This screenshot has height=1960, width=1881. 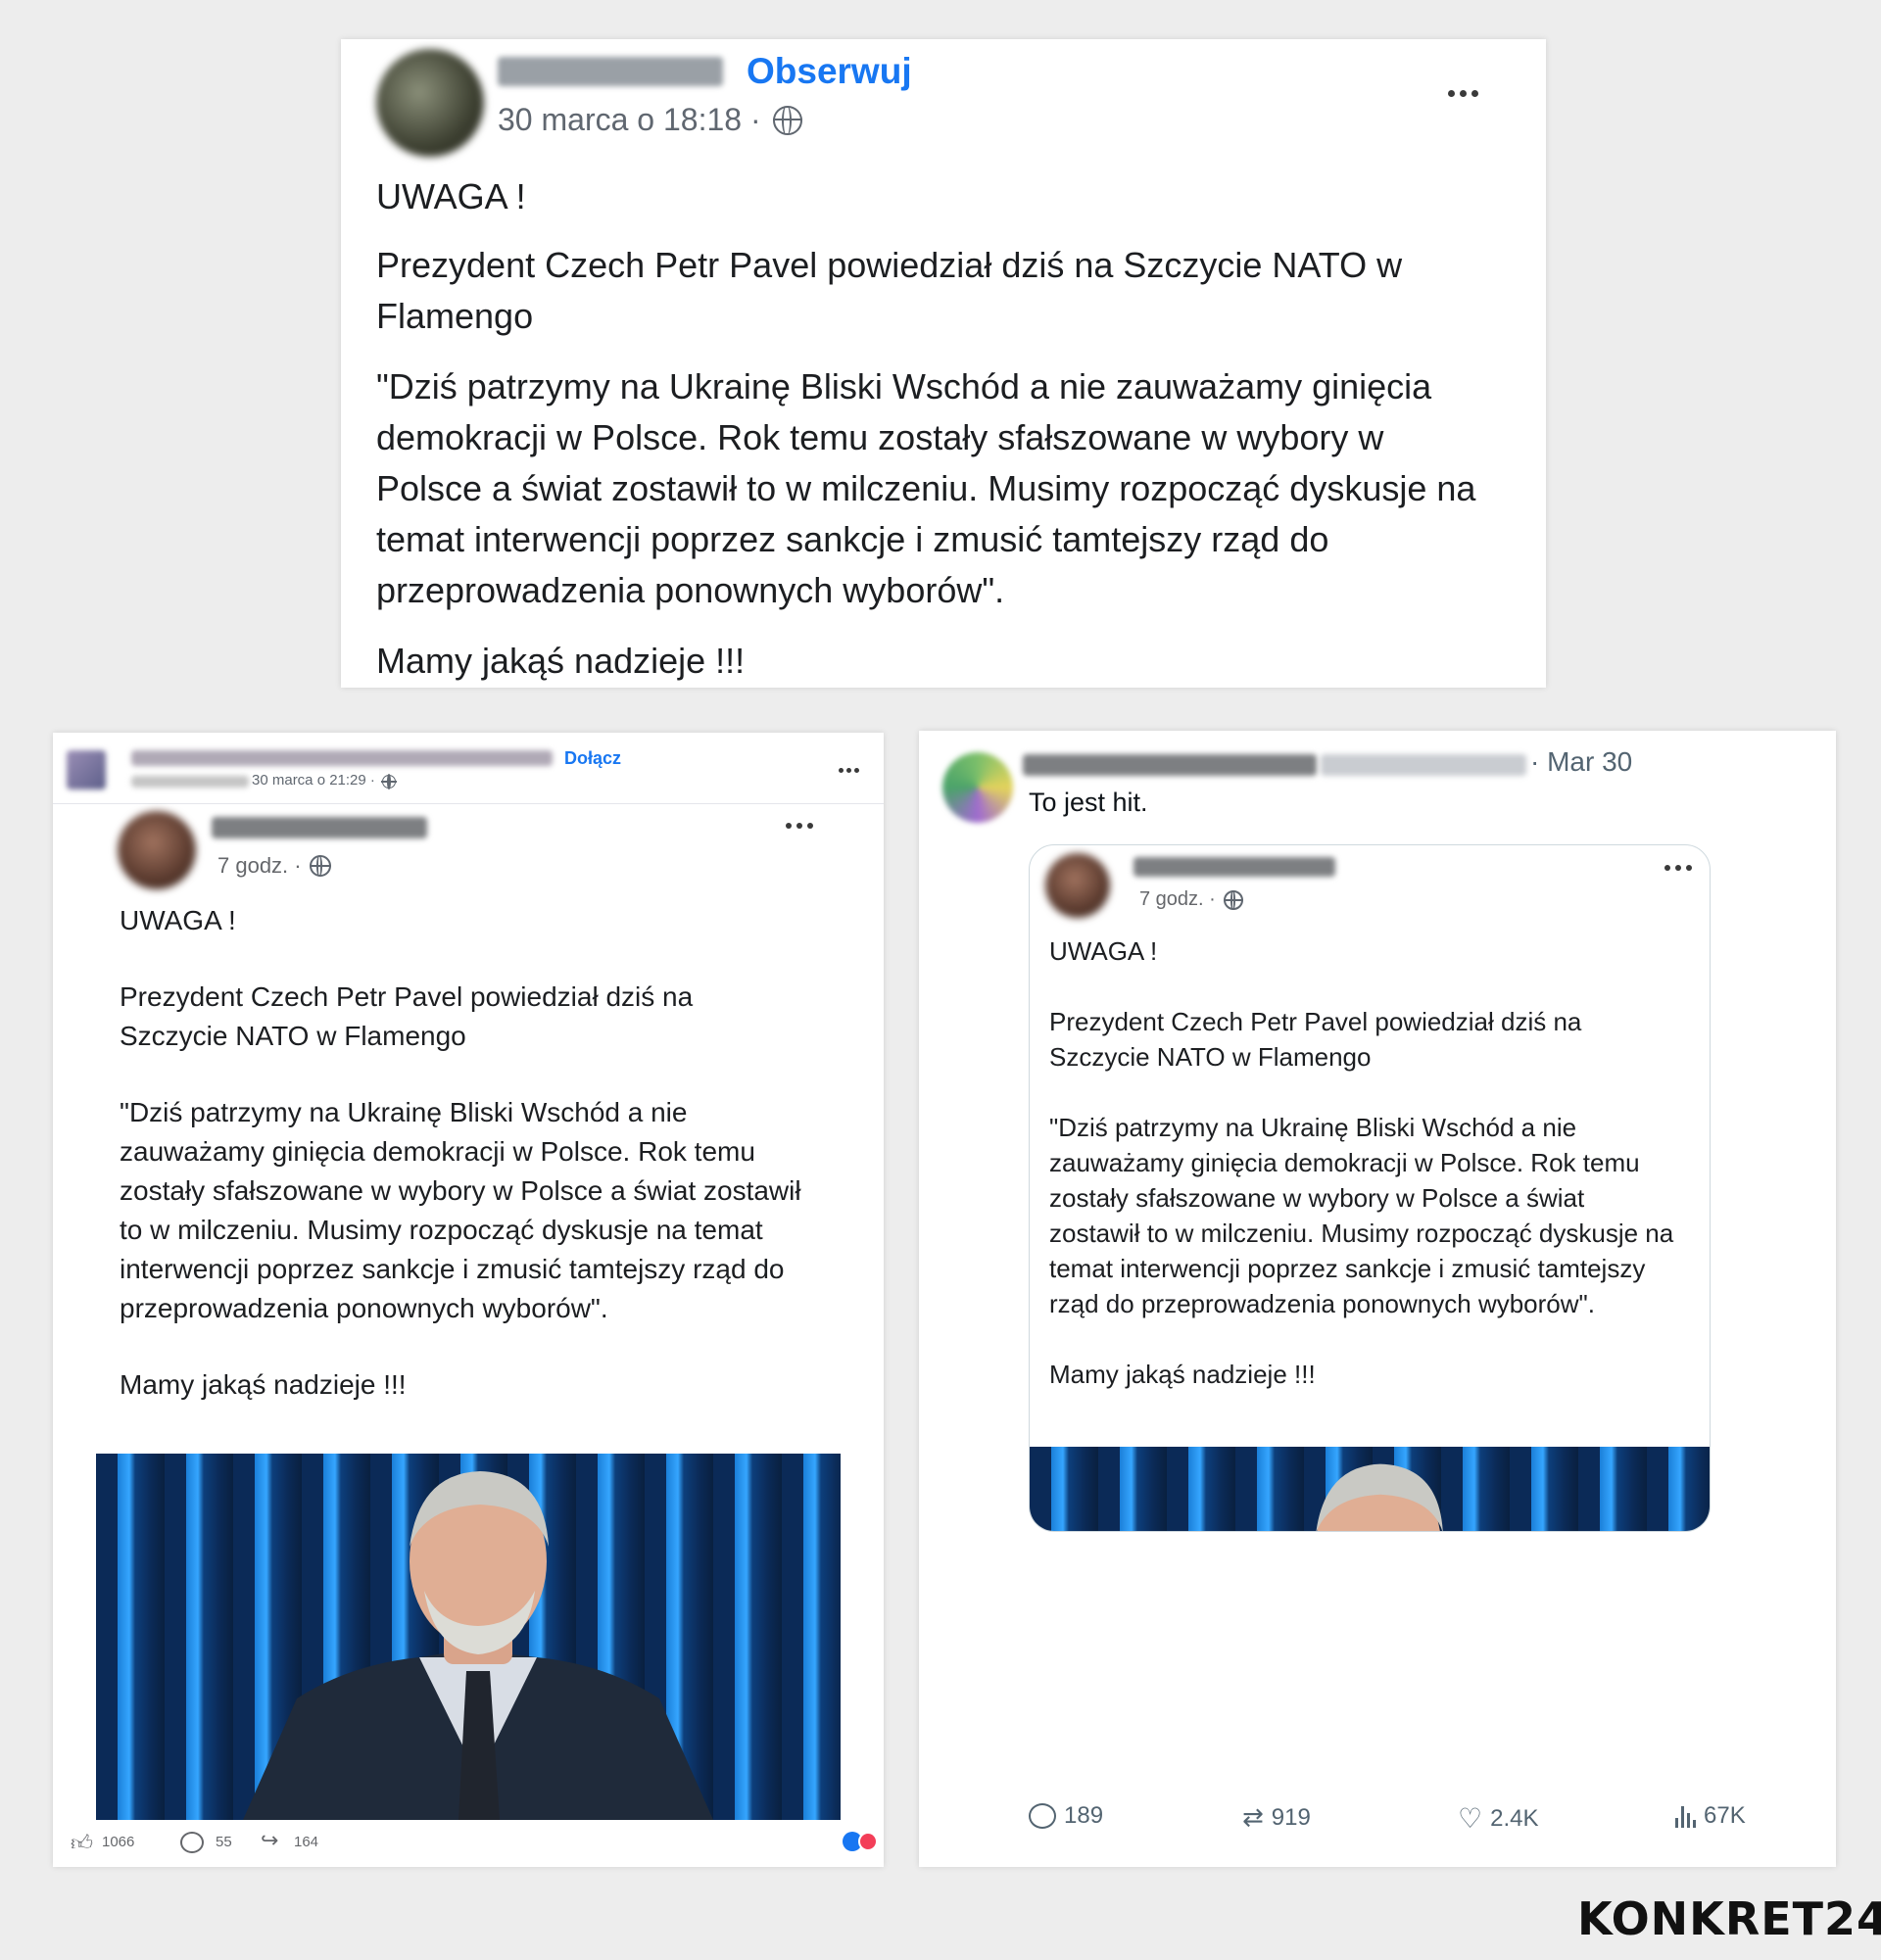 I want to click on group-timestamp: 30 marca o 21:29 ·, so click(x=313, y=780).